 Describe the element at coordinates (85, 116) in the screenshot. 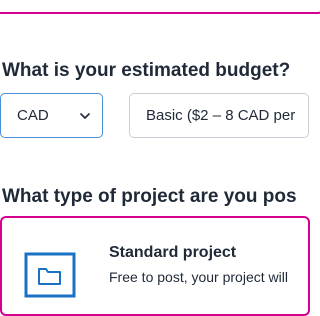

I see `chevron-down-icon` at that location.